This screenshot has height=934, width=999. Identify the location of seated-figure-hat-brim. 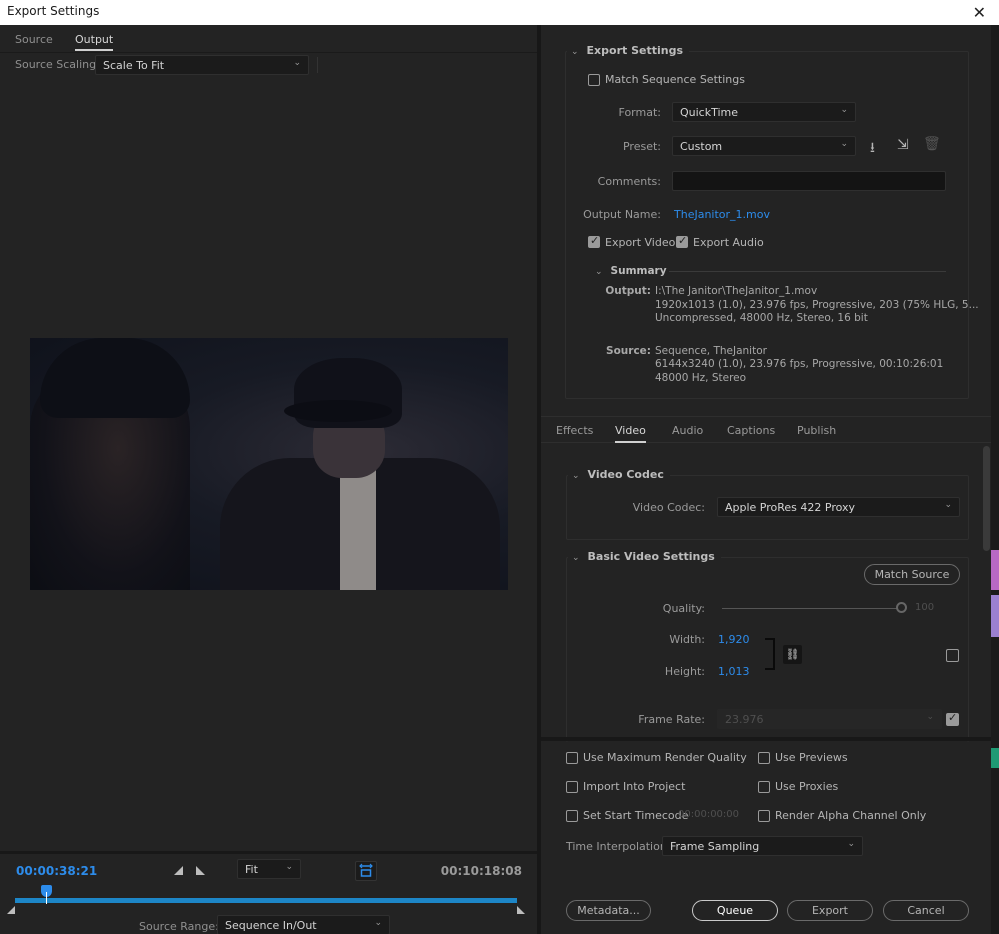
(338, 411).